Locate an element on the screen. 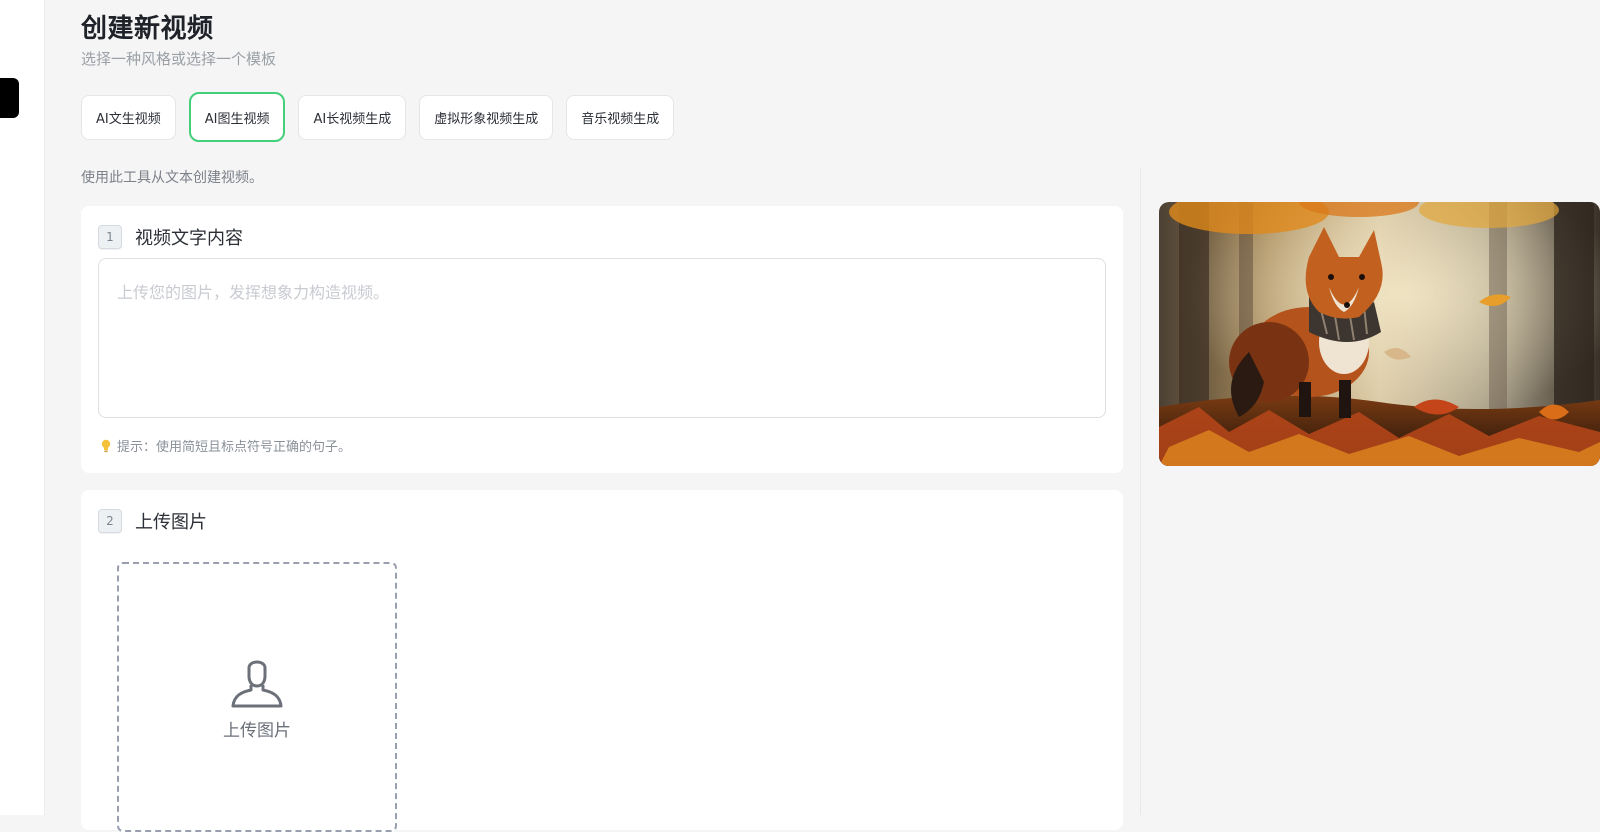 This screenshot has width=1600, height=832. page-header: 创建新视频 选择一种风格或选择一个模板 is located at coordinates (178, 40).